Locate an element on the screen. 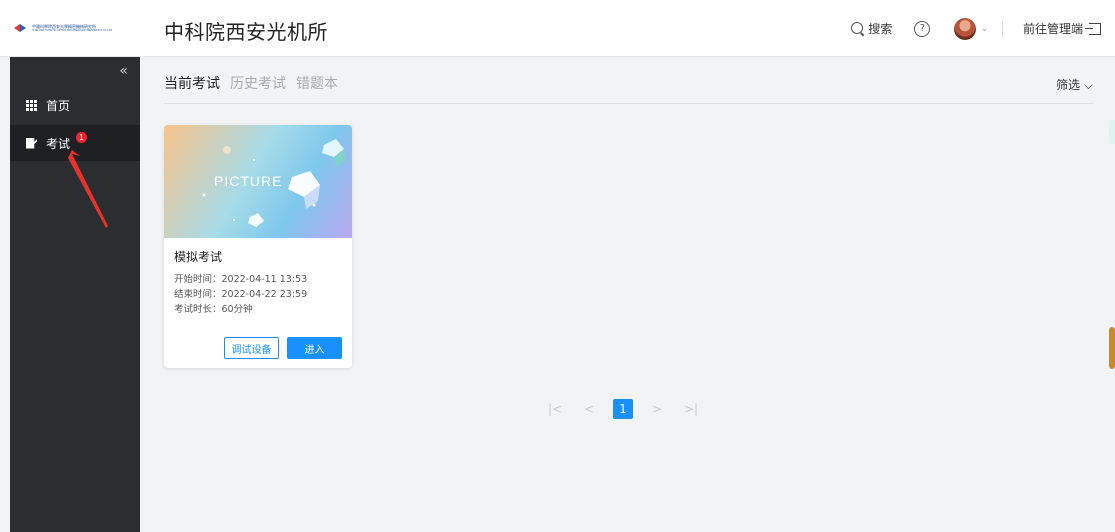 This screenshot has height=532, width=1115. exam-duration: 考试时长：60分钟 is located at coordinates (213, 309).